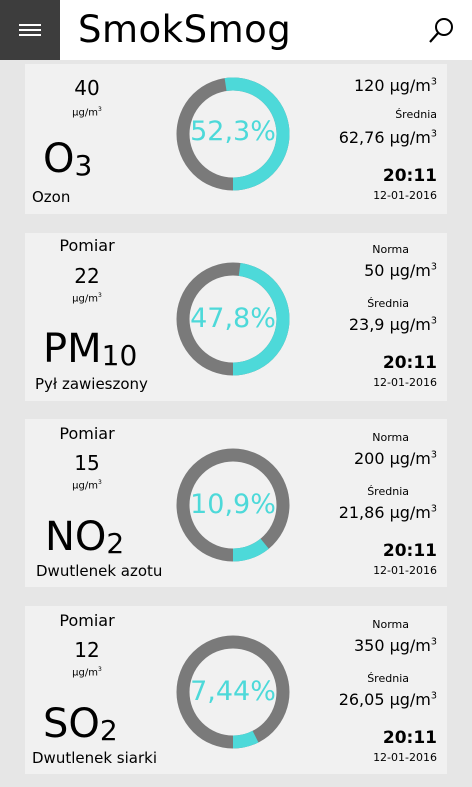 The height and width of the screenshot is (787, 472). I want to click on app-title: SmokSmog, so click(185, 29).